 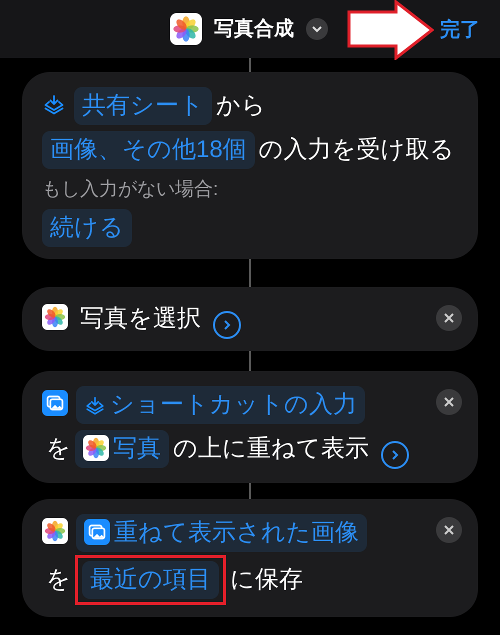 What do you see at coordinates (87, 227) in the screenshot?
I see `variable-token: 続ける` at bounding box center [87, 227].